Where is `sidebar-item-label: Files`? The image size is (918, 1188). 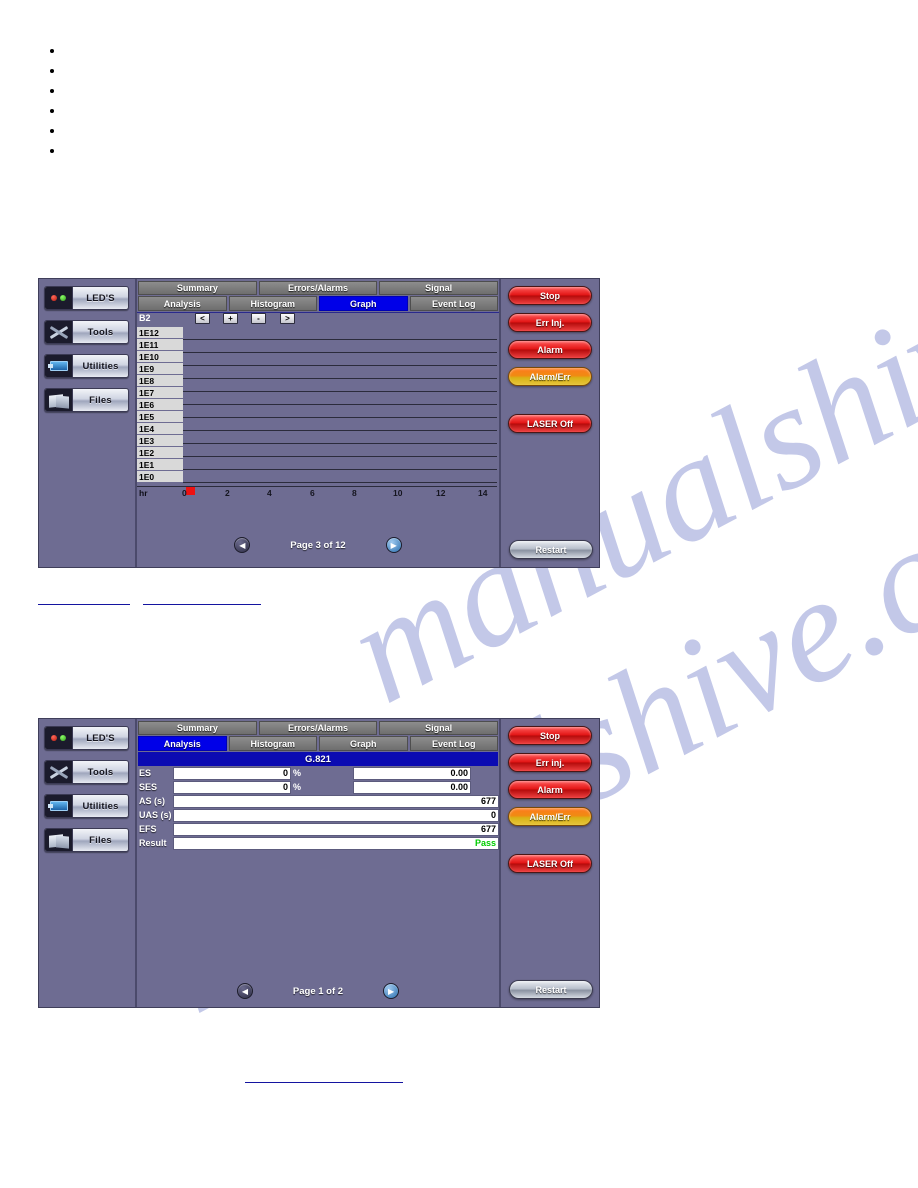 sidebar-item-label: Files is located at coordinates (100, 840).